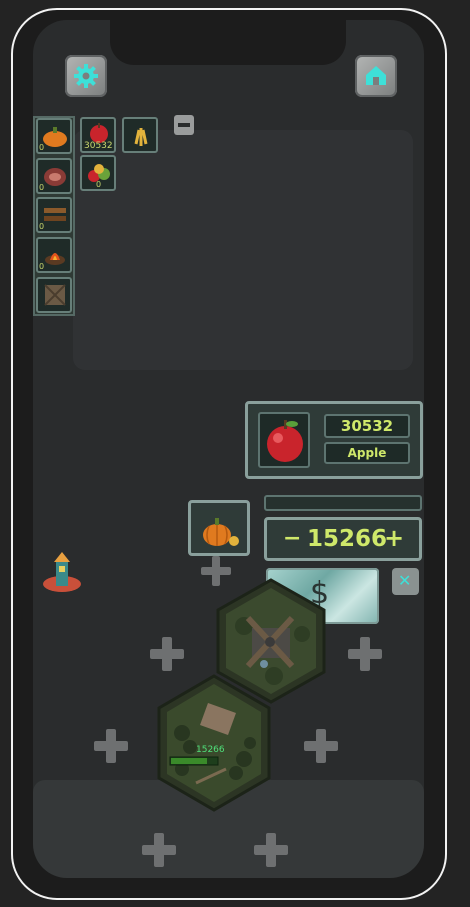  I want to click on inventory-slot-pumpkin: 0, so click(54, 136).